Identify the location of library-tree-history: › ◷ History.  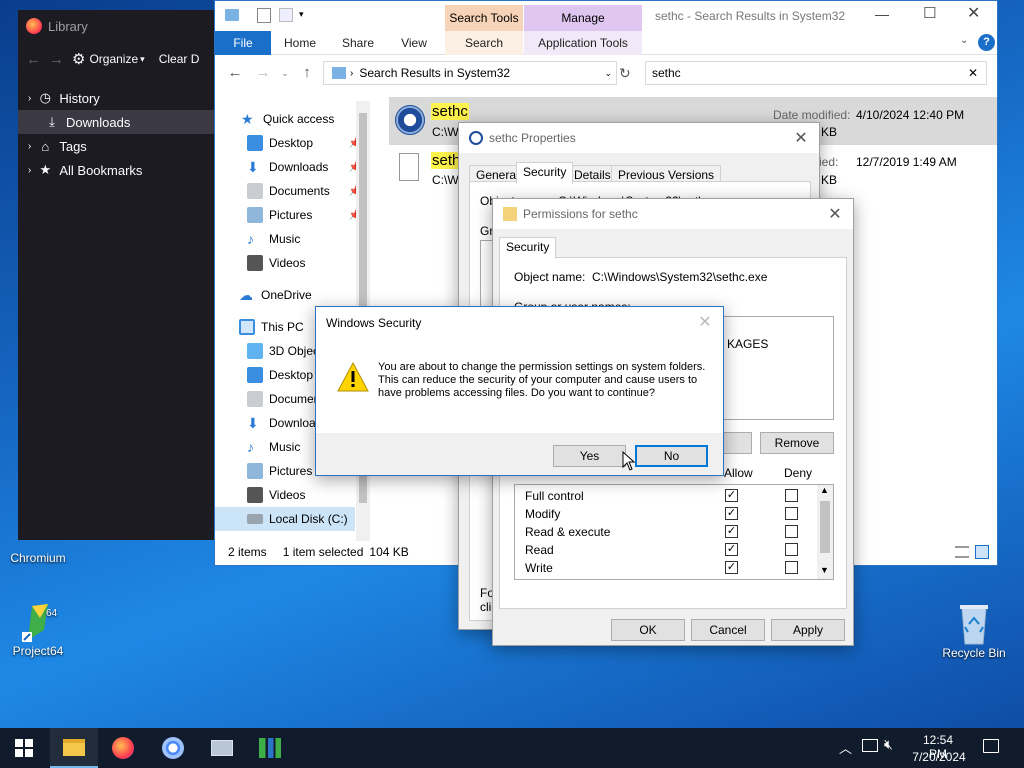
(126, 98).